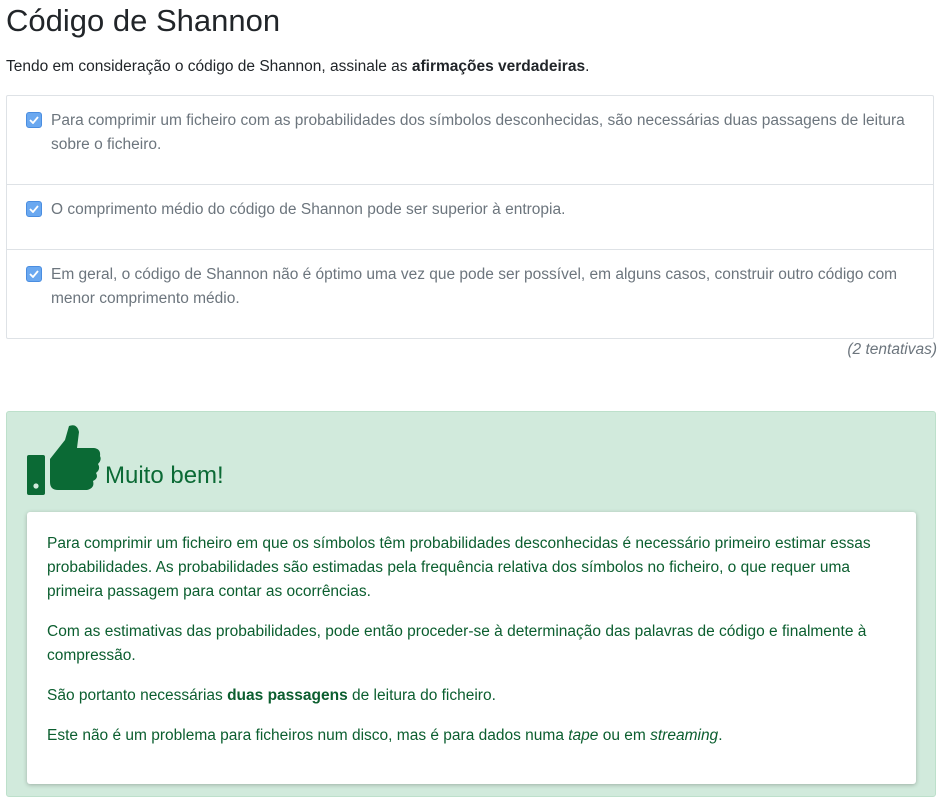 Image resolution: width=945 pixels, height=805 pixels. What do you see at coordinates (624, 735) in the screenshot?
I see `feedback-text: ou em` at bounding box center [624, 735].